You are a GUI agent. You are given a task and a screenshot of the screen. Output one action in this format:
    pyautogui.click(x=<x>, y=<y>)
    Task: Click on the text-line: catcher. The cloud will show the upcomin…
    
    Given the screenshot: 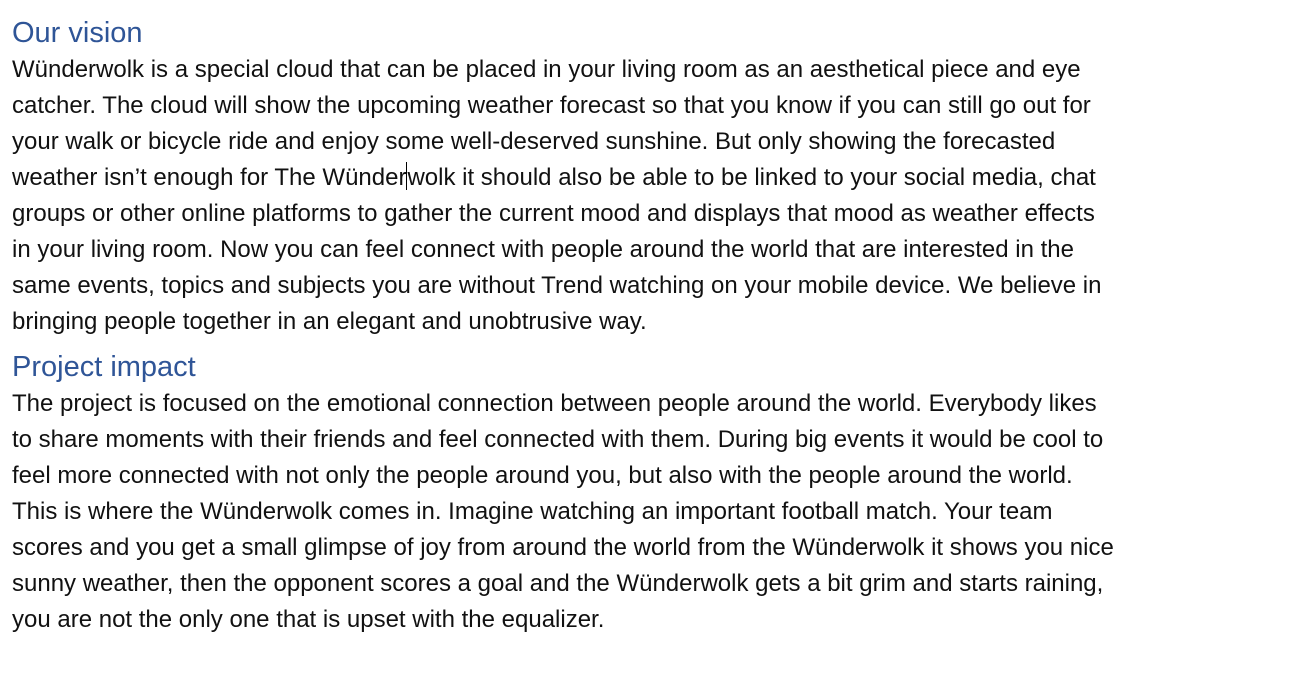 What is the action you would take?
    pyautogui.click(x=551, y=105)
    